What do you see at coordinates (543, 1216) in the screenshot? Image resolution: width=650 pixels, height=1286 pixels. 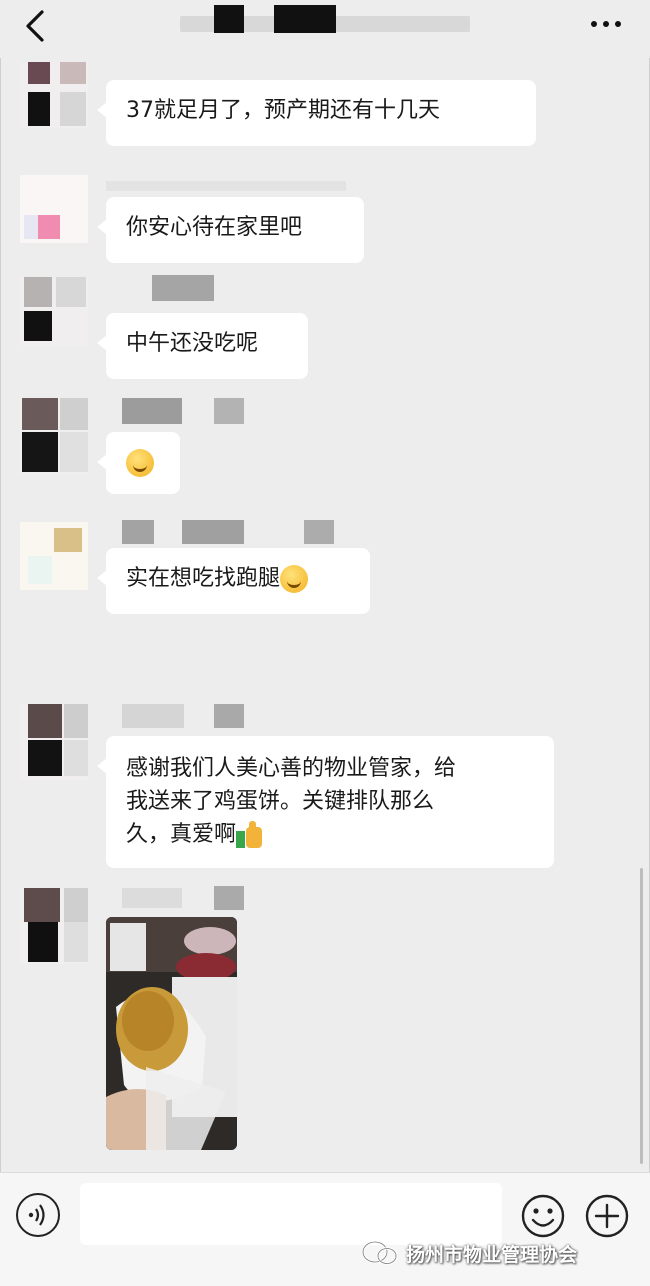 I see `smiley-icon` at bounding box center [543, 1216].